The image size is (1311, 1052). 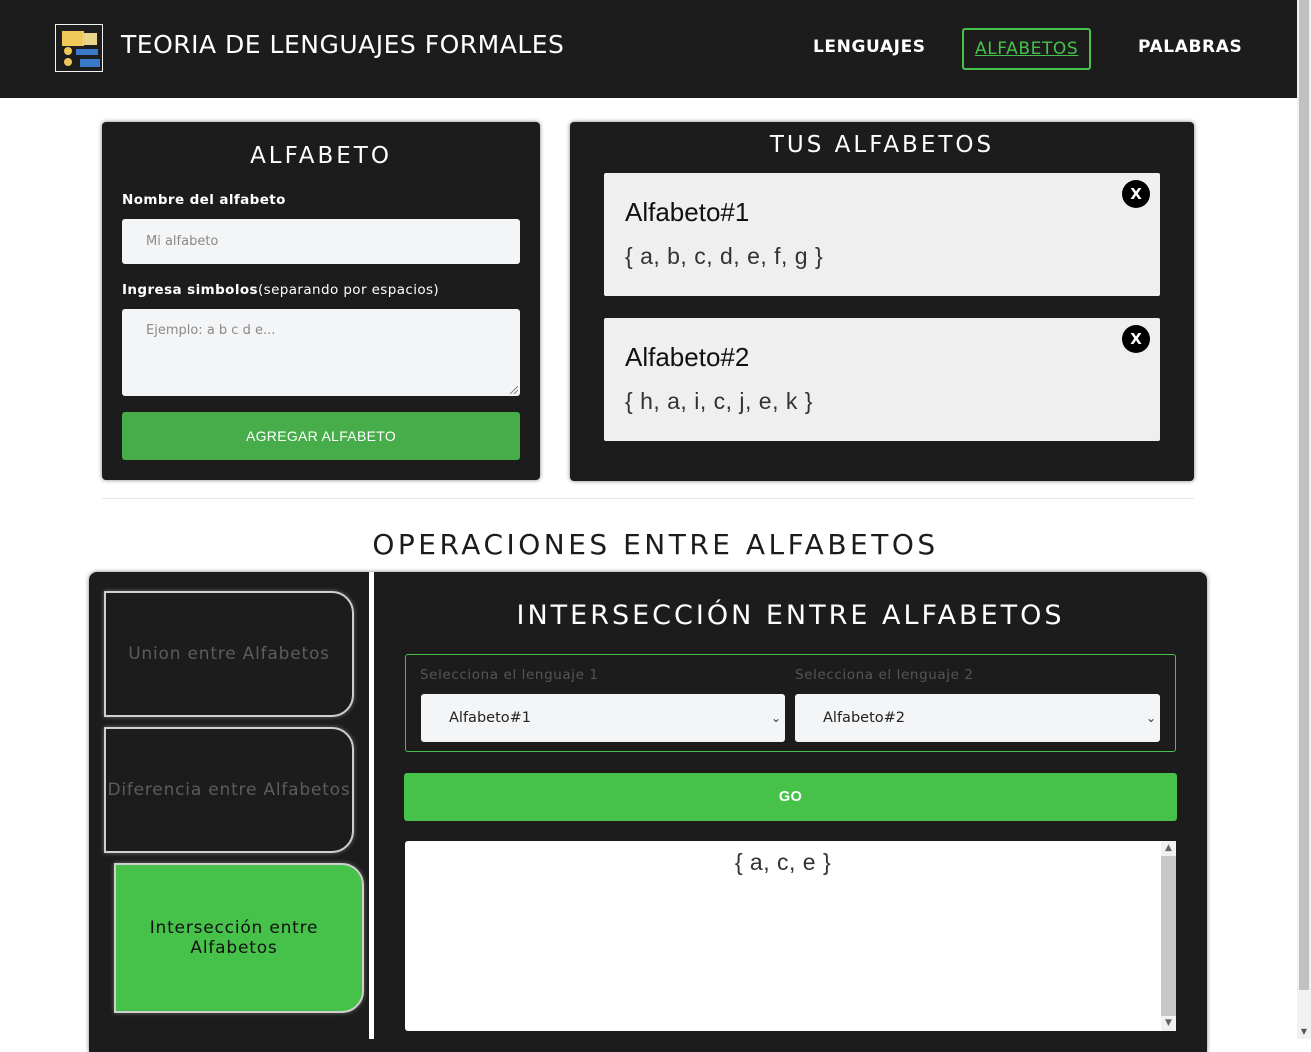 What do you see at coordinates (655, 544) in the screenshot?
I see `operations-title: OPERACIONES ENTRE ALFABETOS` at bounding box center [655, 544].